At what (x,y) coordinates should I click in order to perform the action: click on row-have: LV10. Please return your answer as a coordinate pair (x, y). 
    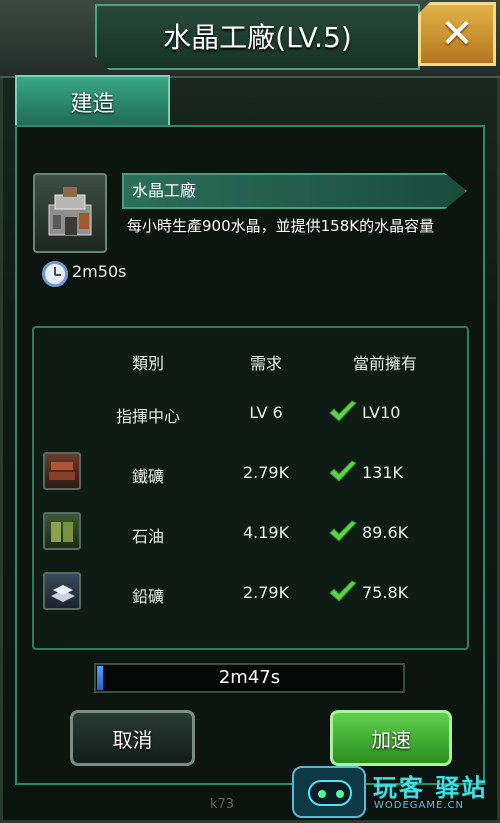
    Looking at the image, I should click on (381, 412).